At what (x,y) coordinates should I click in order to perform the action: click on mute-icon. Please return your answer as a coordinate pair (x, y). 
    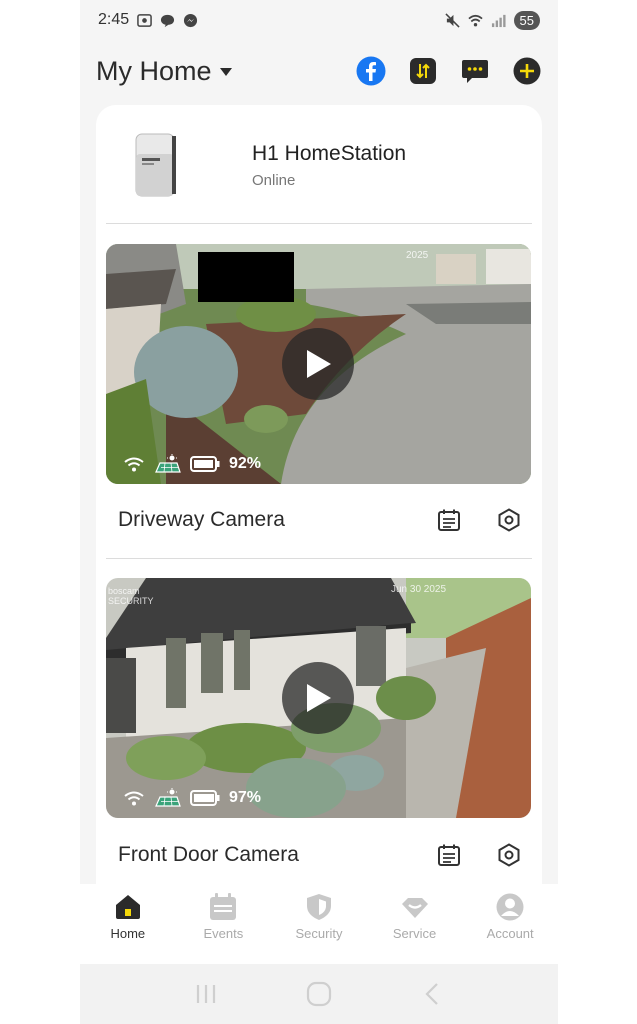
    Looking at the image, I should click on (452, 20).